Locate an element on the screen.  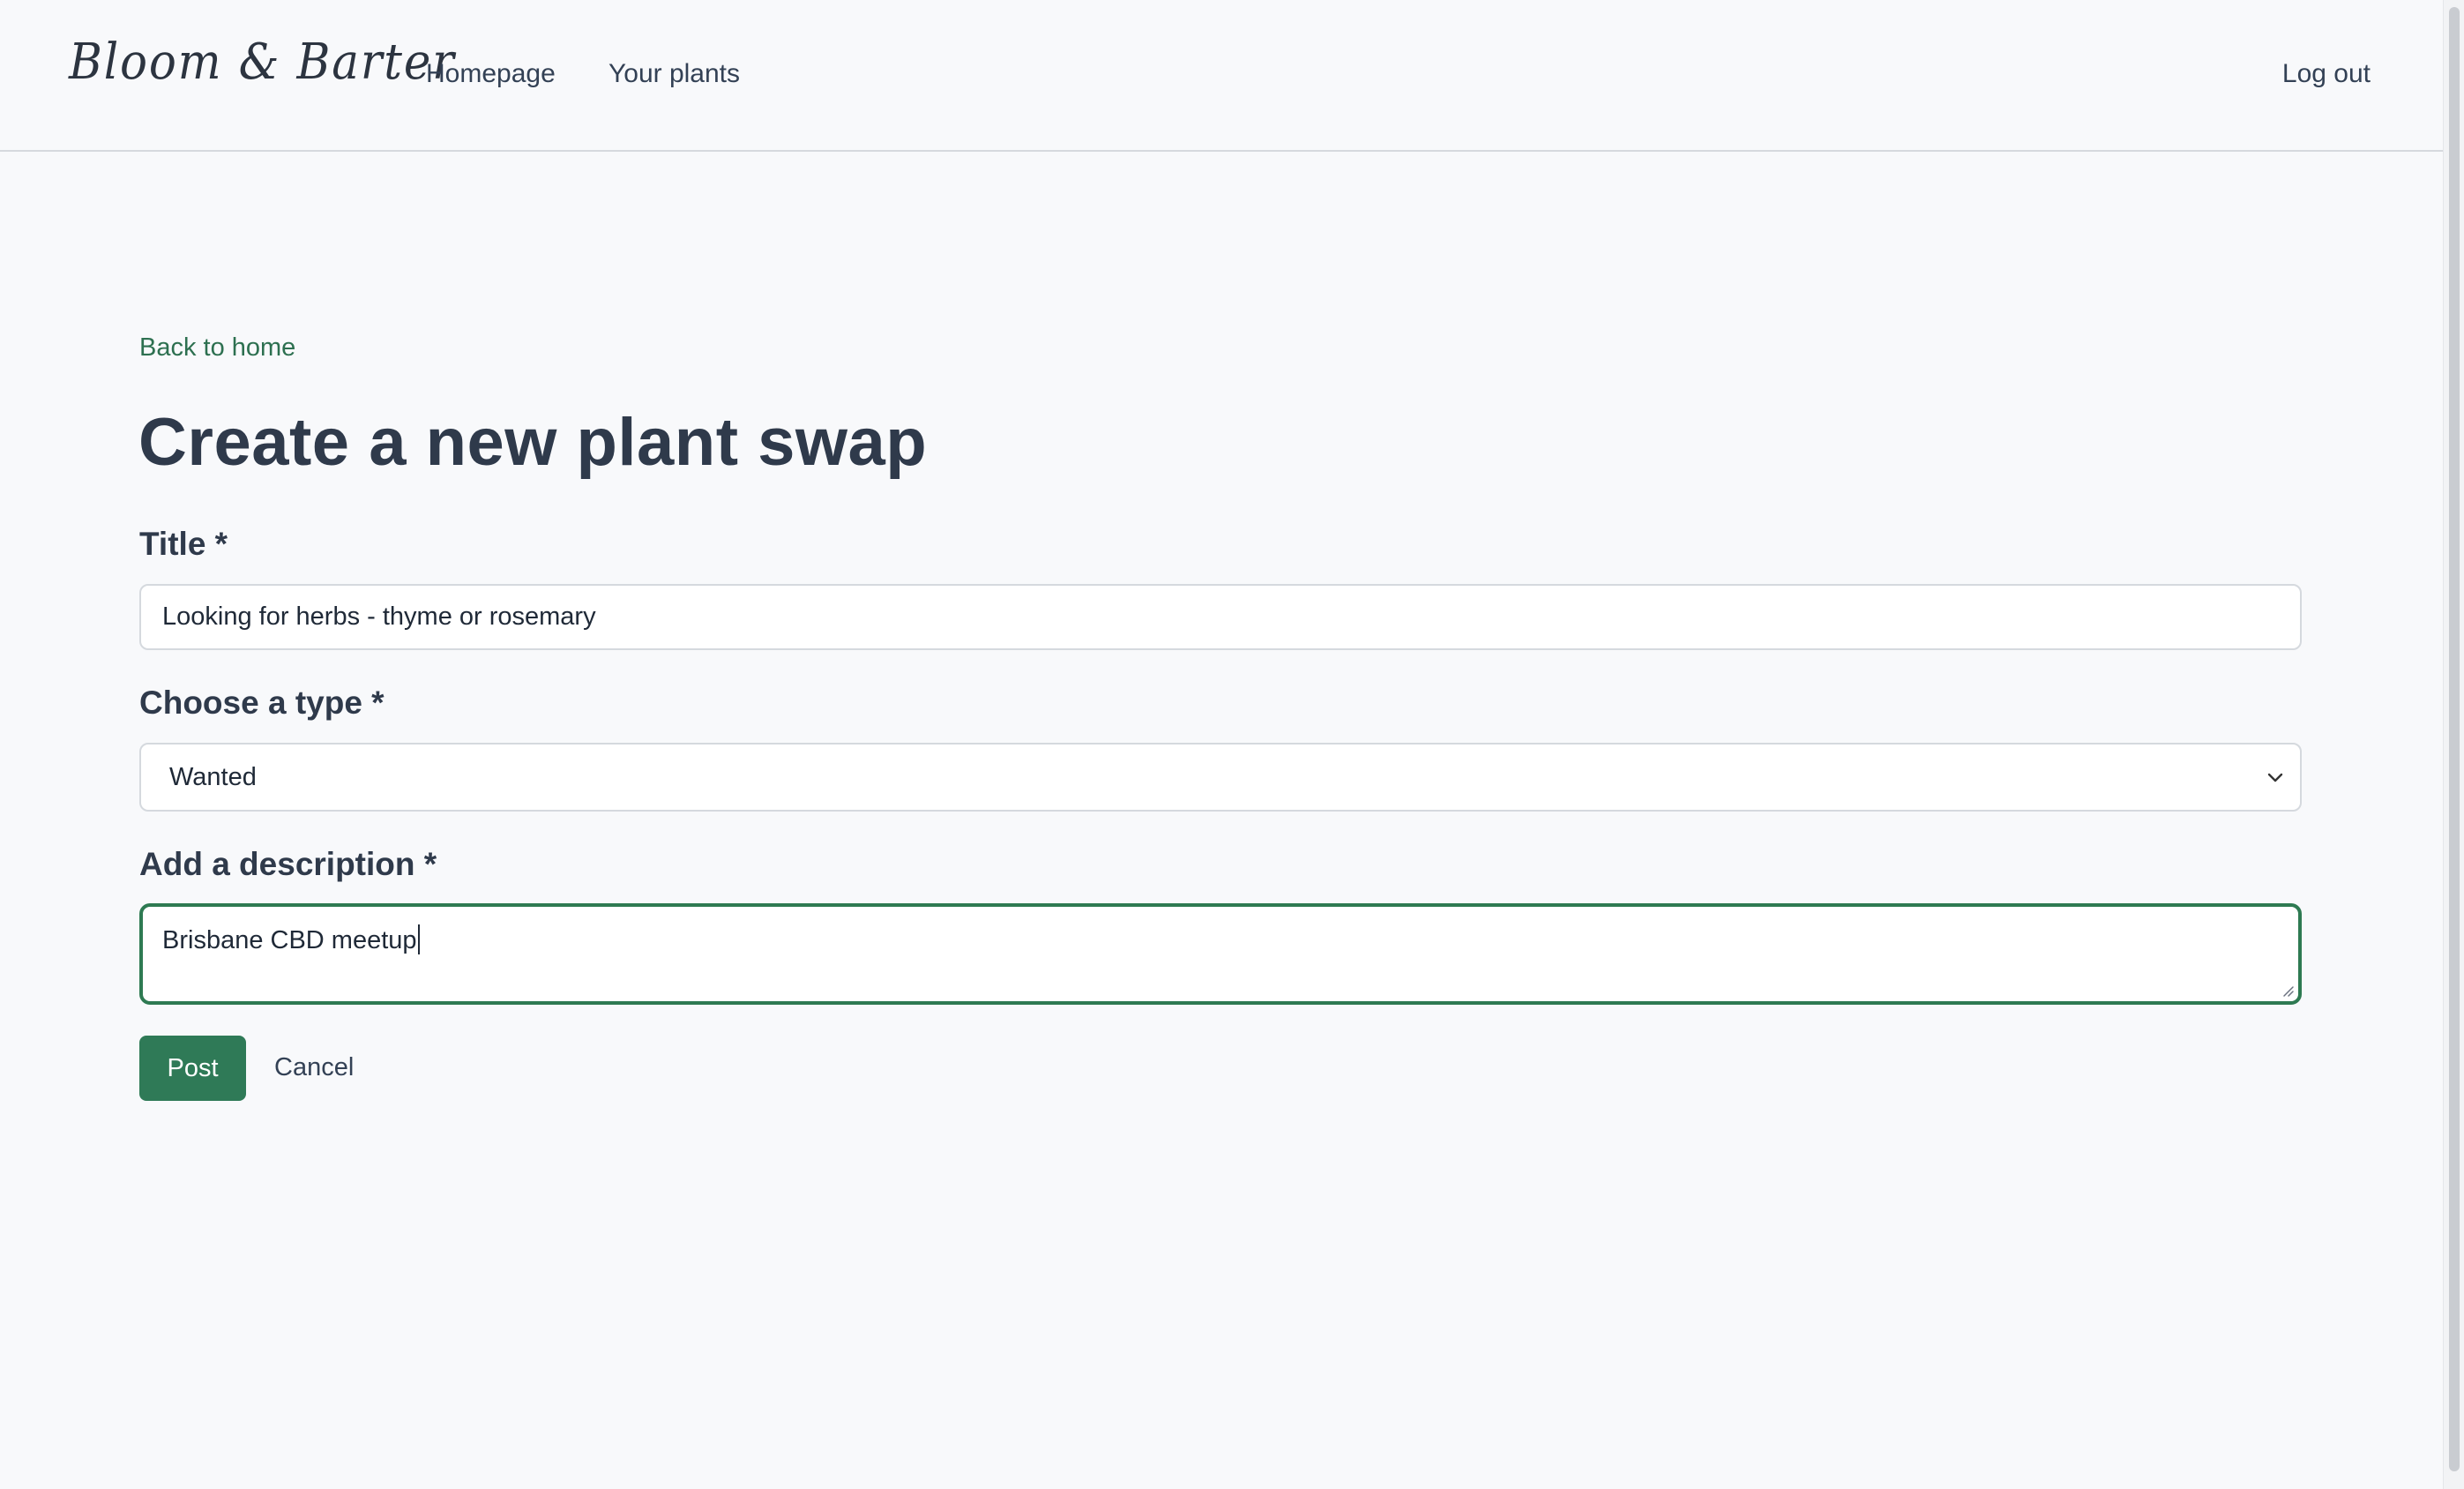
type-select-value: Wanted is located at coordinates (213, 777).